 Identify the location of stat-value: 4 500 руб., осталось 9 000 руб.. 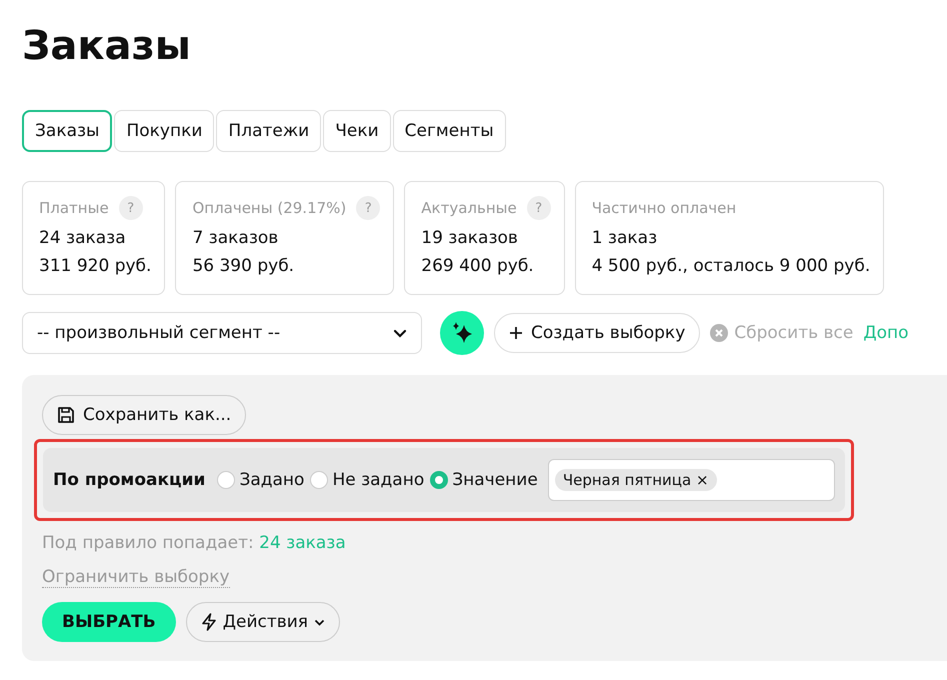
(731, 266).